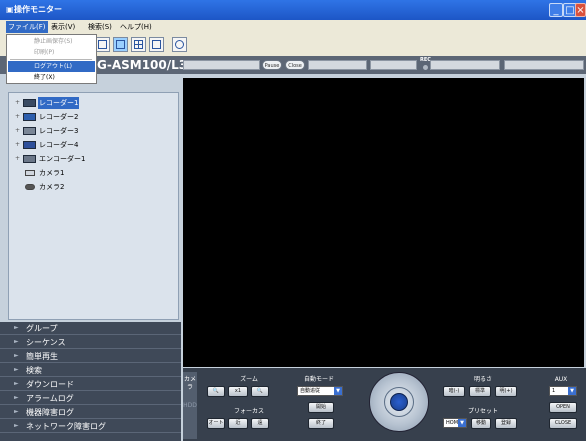  I want to click on automode-label: 自動モード, so click(318, 379).